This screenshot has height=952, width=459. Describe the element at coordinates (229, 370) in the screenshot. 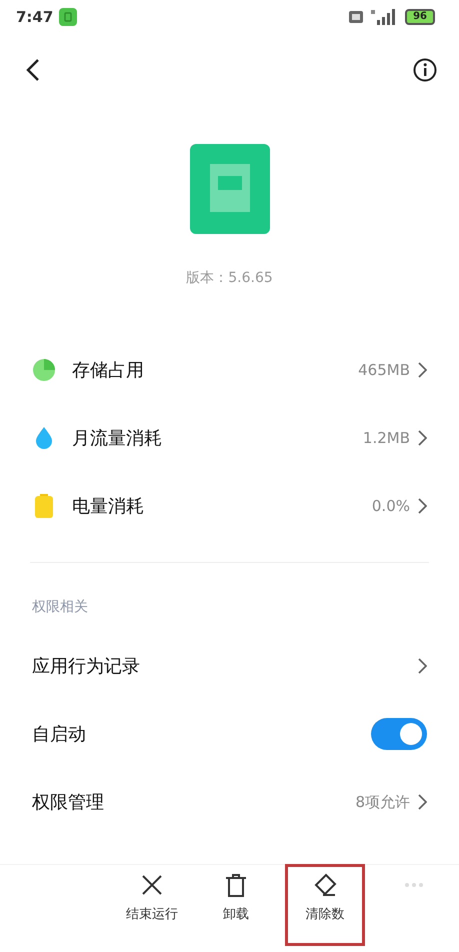

I see `settings-row: 存储占用 465MB` at that location.